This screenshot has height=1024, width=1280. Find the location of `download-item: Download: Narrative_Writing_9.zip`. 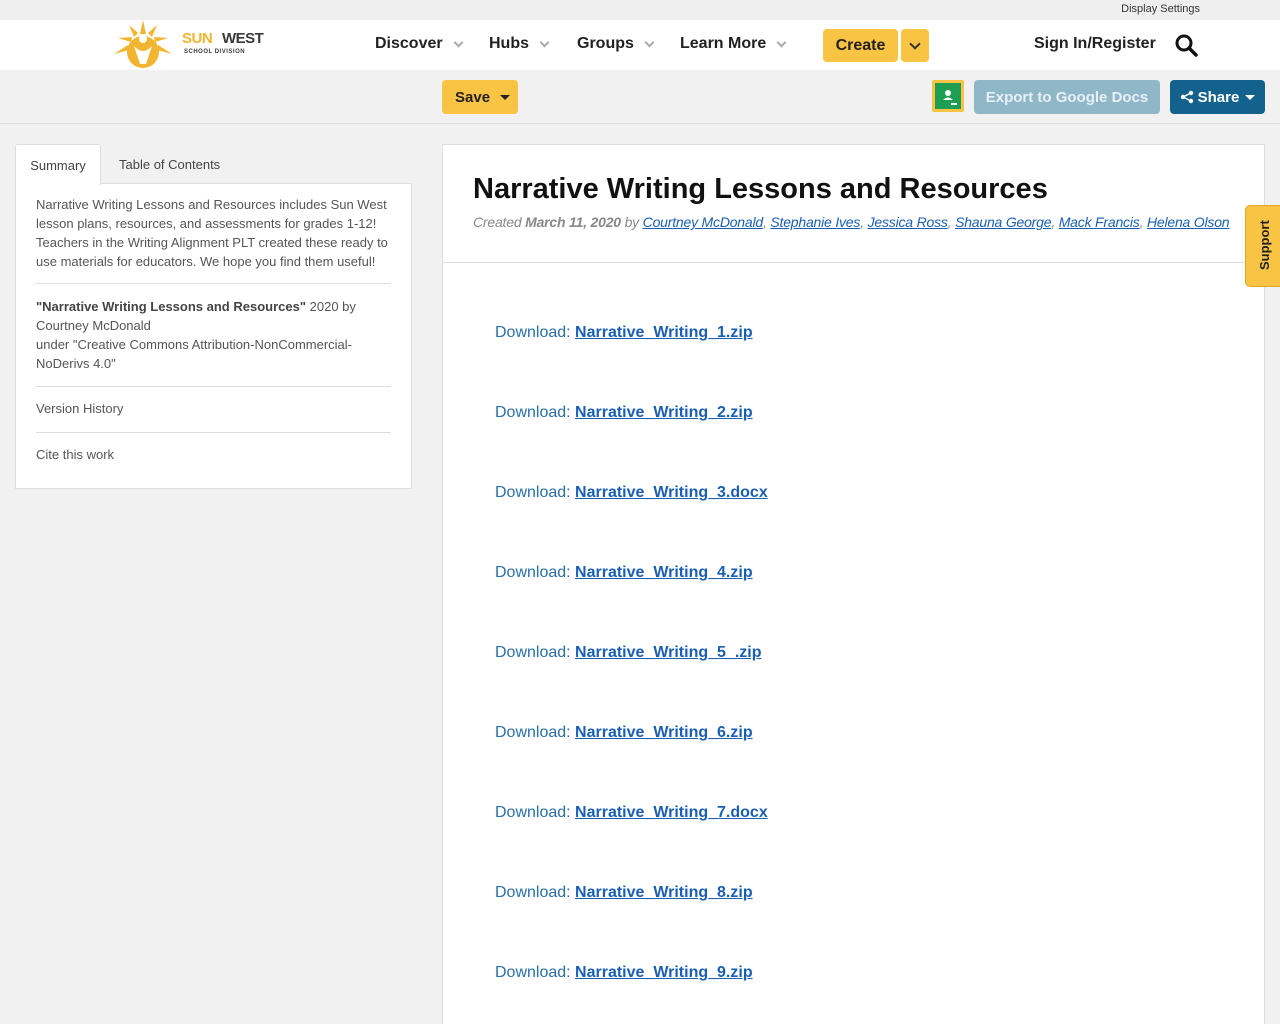

download-item: Download: Narrative_Writing_9.zip is located at coordinates (624, 973).